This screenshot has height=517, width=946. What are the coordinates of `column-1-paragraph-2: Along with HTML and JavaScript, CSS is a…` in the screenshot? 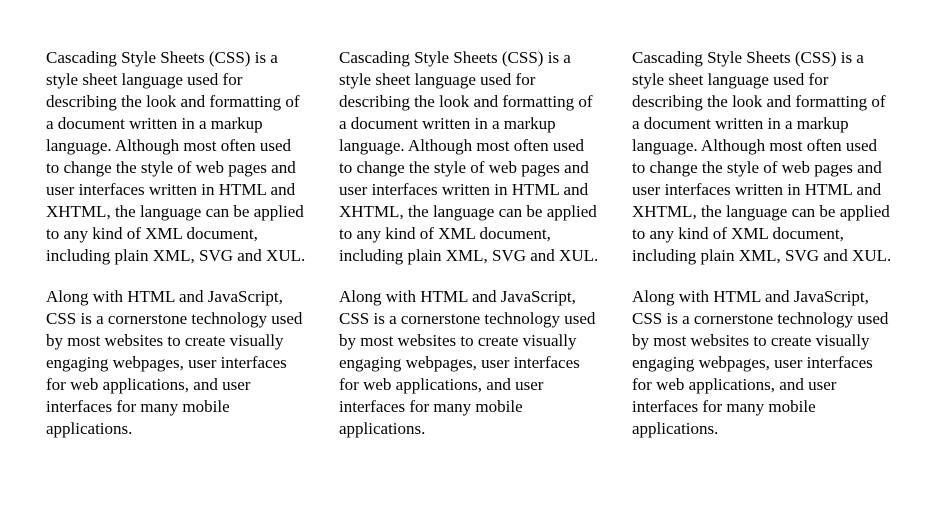 It's located at (174, 362).